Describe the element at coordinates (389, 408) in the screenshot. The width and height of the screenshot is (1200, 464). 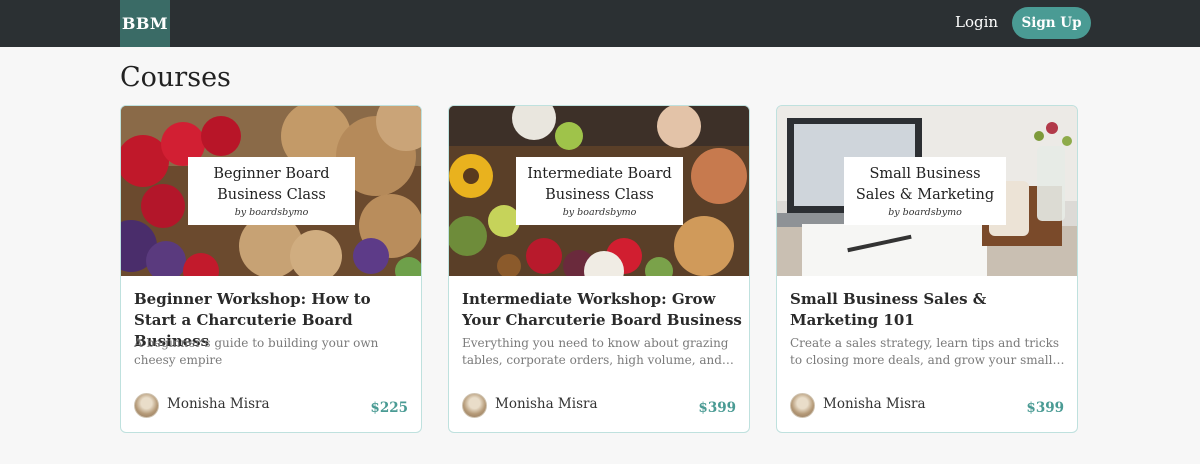
I see `course-price: $225` at that location.